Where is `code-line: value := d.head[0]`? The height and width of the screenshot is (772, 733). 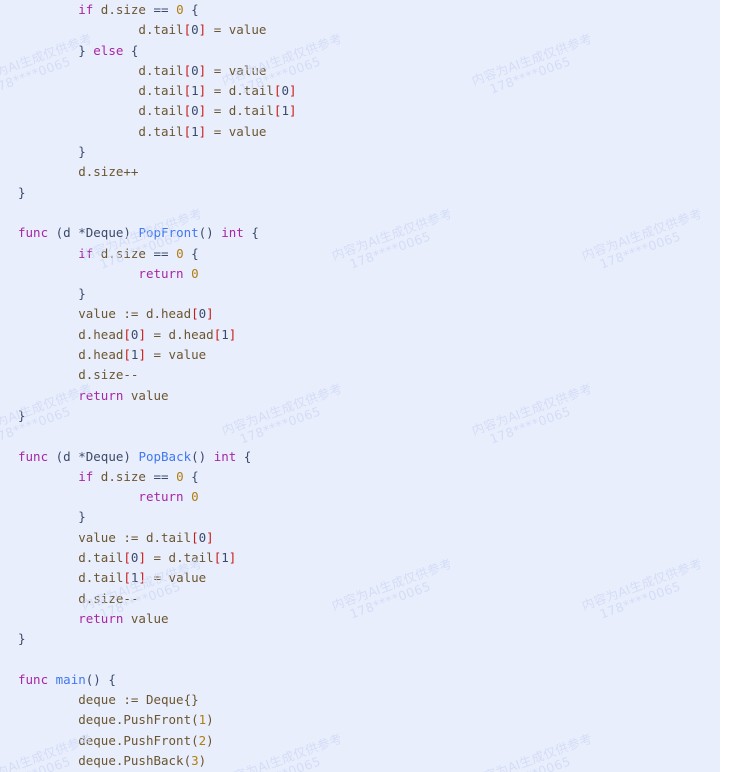 code-line: value := d.head[0] is located at coordinates (360, 314).